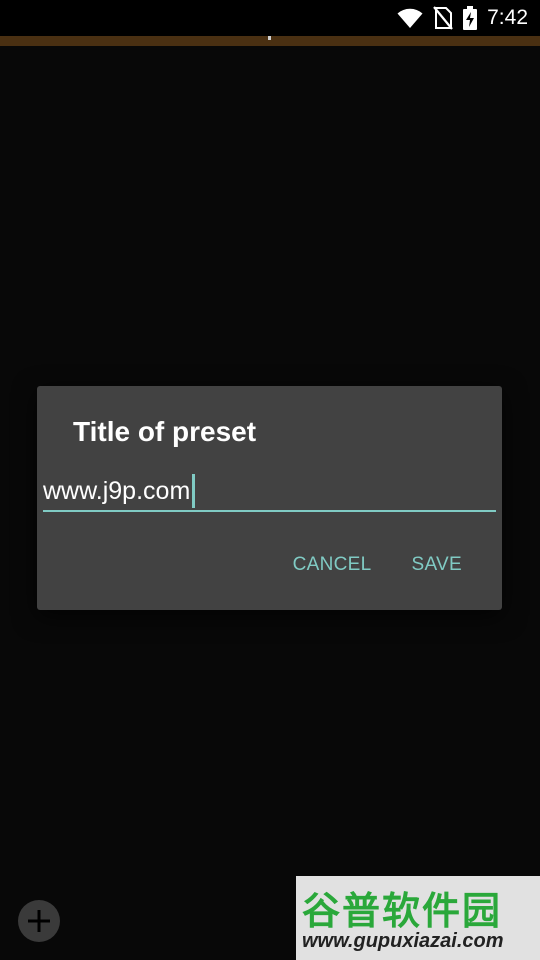  Describe the element at coordinates (443, 18) in the screenshot. I see `no-sim-icon` at that location.